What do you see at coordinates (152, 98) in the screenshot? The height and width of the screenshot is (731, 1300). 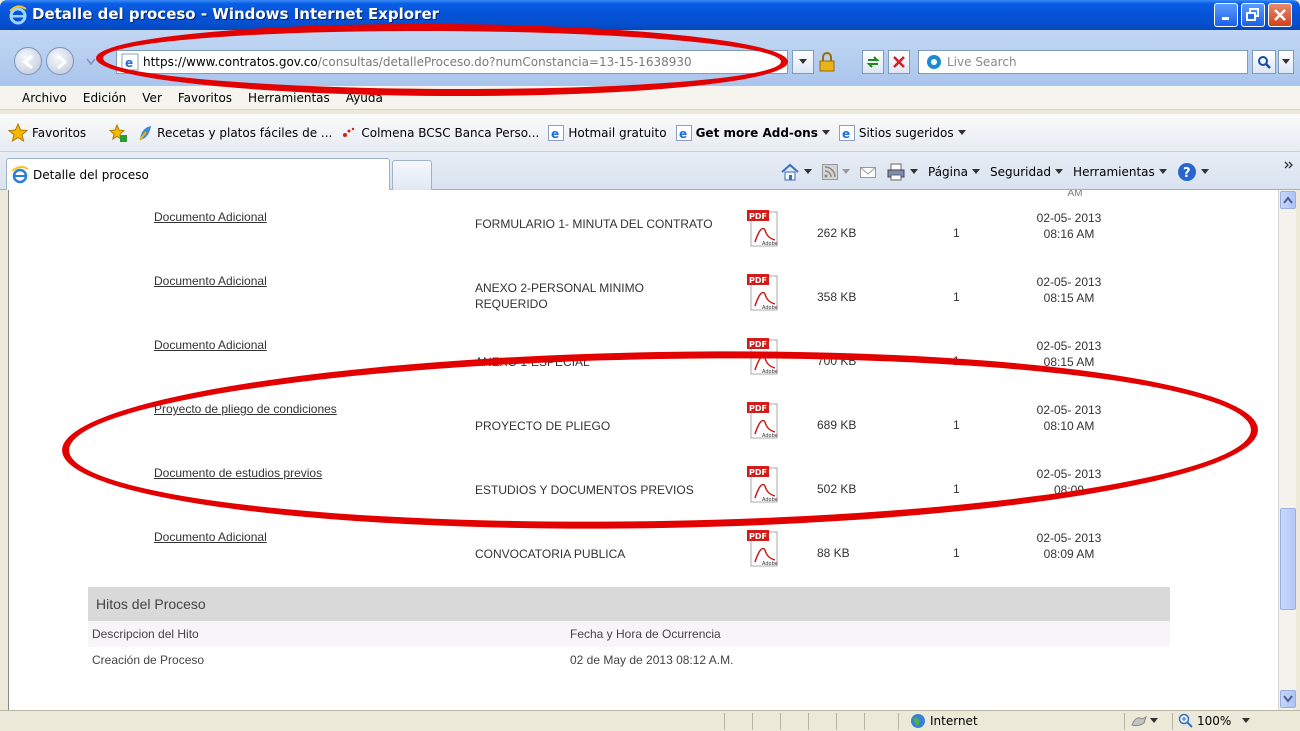 I see `menu-ver: Ver` at bounding box center [152, 98].